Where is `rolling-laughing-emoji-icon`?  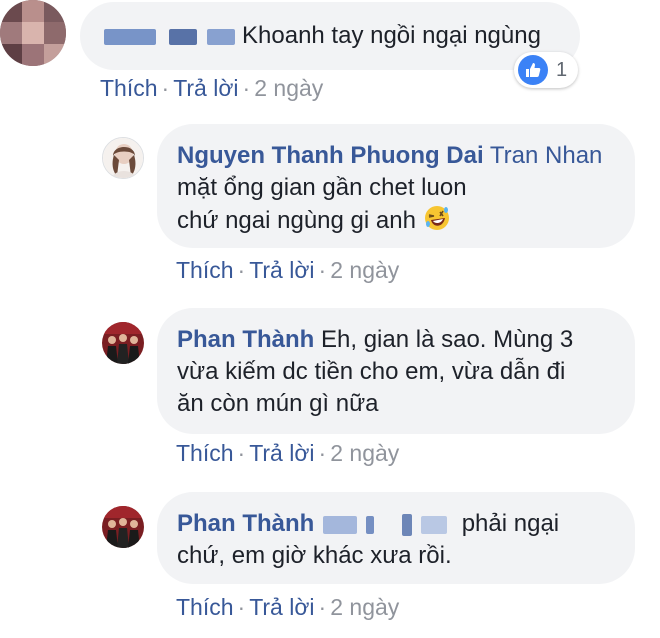 rolling-laughing-emoji-icon is located at coordinates (437, 222).